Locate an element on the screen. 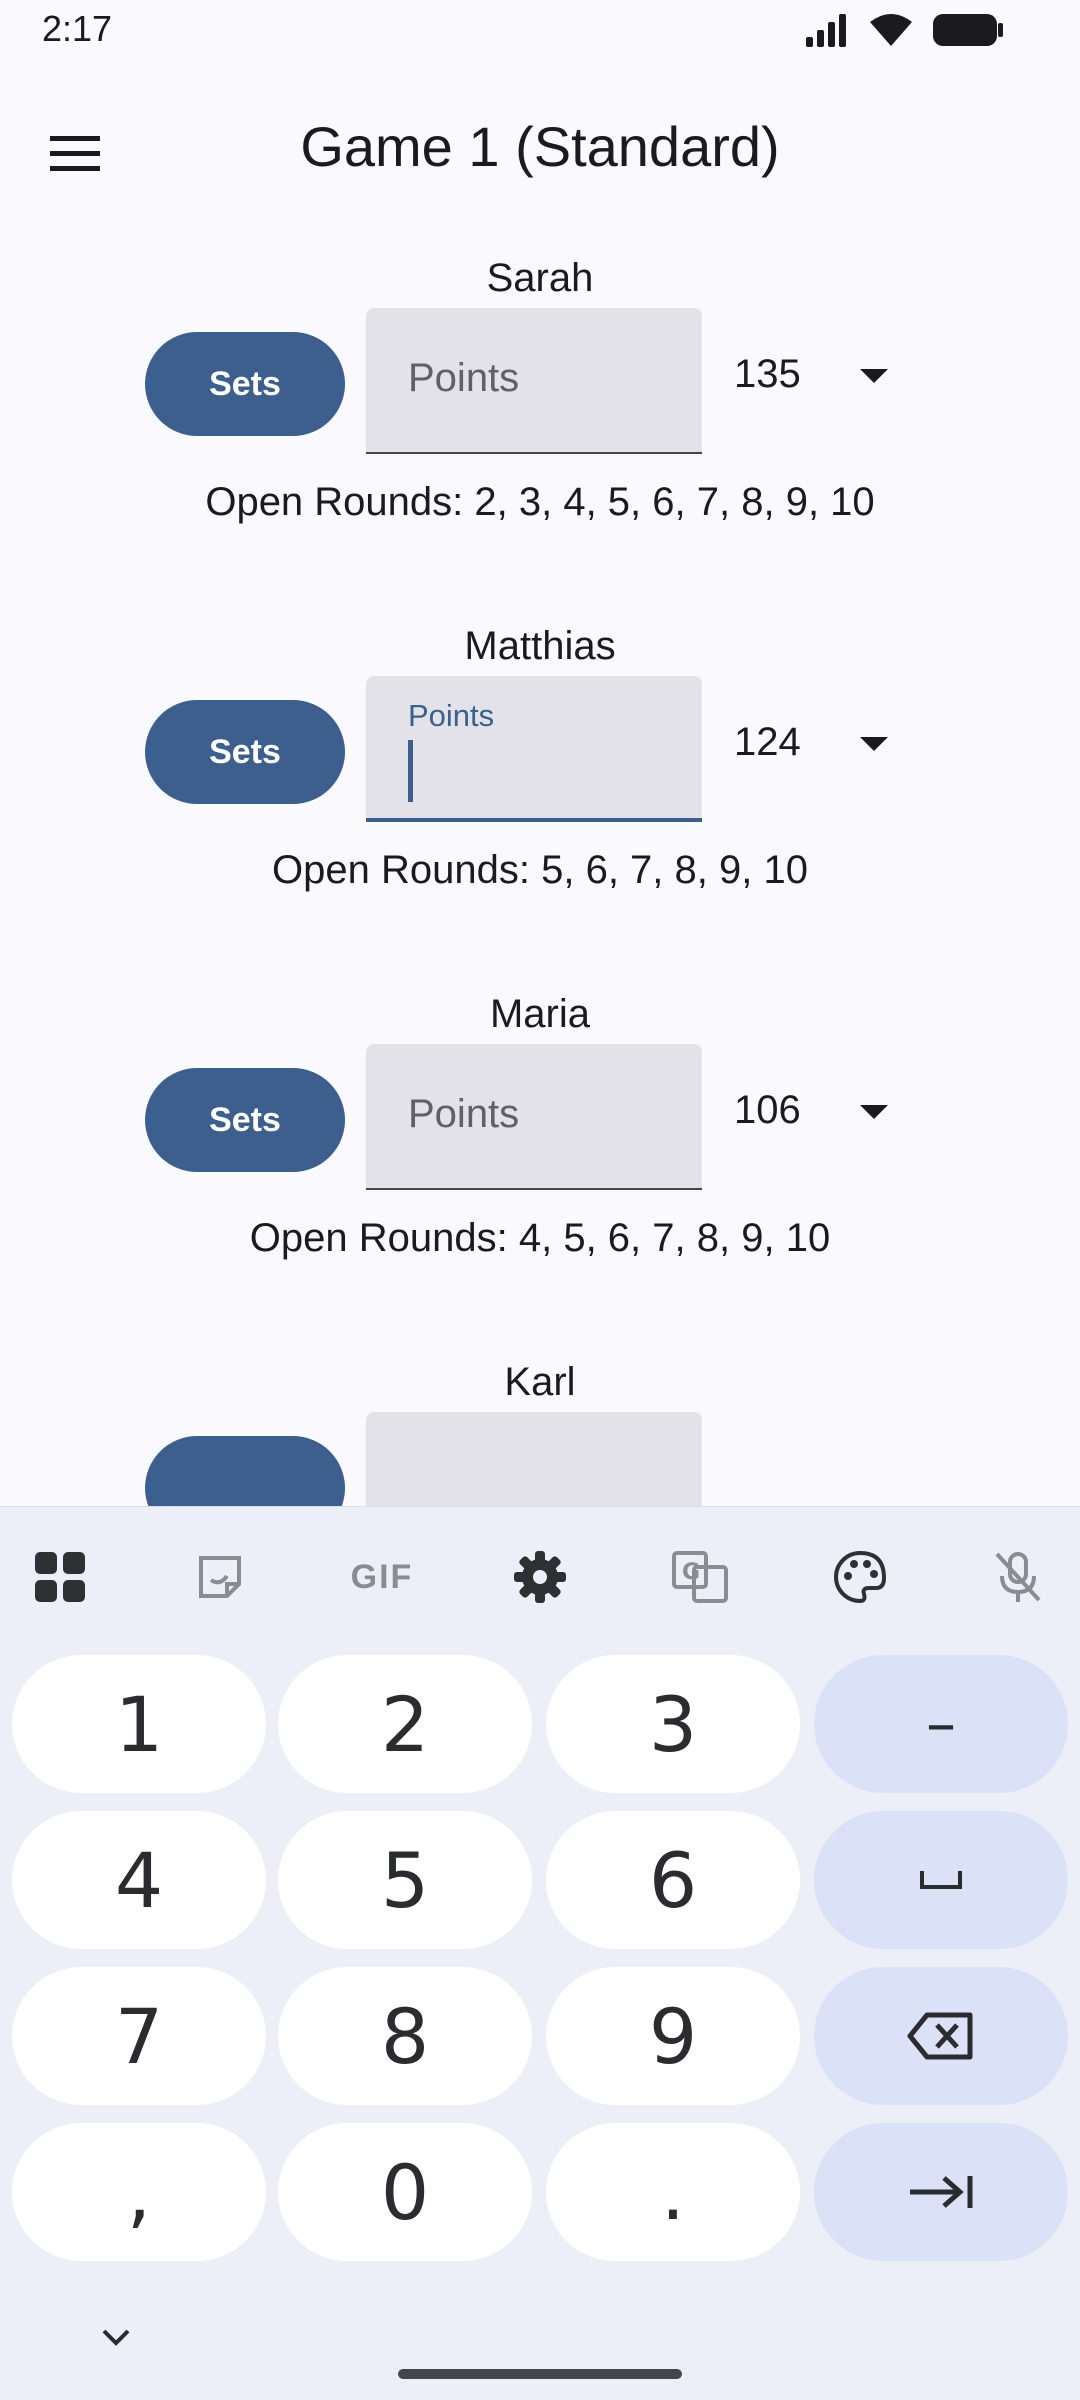  app-bar: Game 1 (Standard) is located at coordinates (540, 148).